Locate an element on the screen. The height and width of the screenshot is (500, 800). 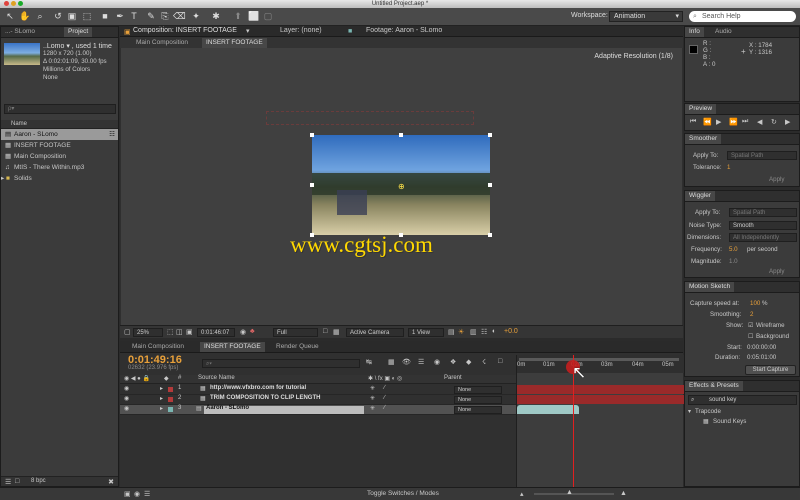
switches-header-icon: ✱ \ fx ▣ ◐ ◎ is located at coordinates (385, 378).